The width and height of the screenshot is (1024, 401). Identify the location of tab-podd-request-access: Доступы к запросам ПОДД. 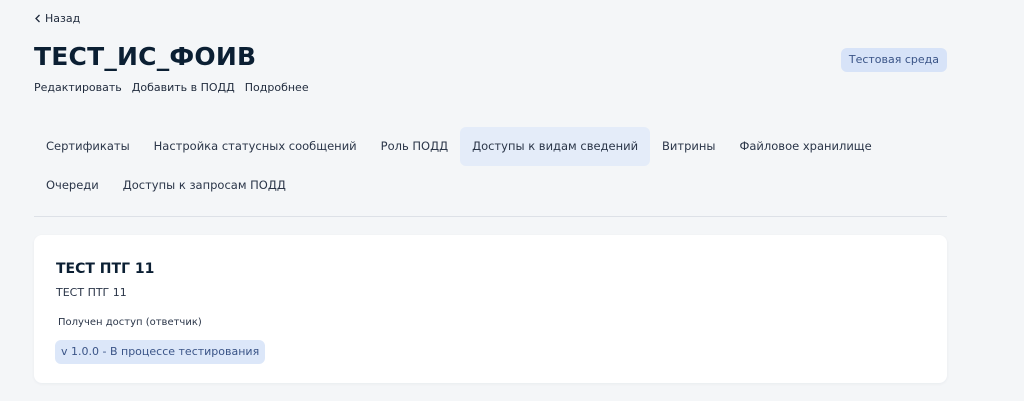
(204, 185).